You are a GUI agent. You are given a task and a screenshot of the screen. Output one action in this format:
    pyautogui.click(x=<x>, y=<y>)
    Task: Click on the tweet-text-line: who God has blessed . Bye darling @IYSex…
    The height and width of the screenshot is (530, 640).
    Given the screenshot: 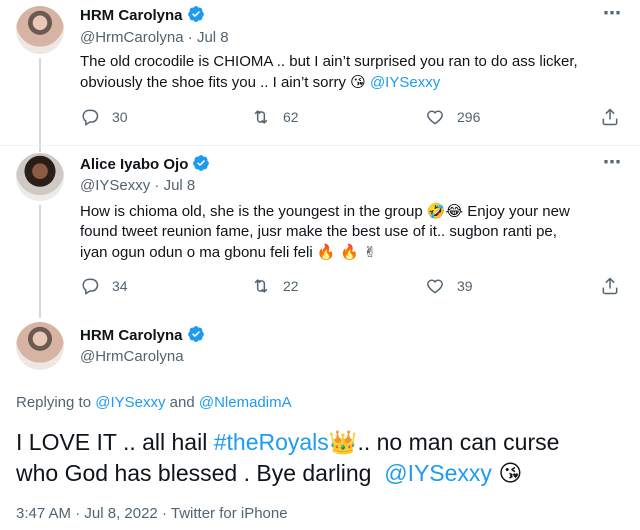 What is the action you would take?
    pyautogui.click(x=321, y=473)
    